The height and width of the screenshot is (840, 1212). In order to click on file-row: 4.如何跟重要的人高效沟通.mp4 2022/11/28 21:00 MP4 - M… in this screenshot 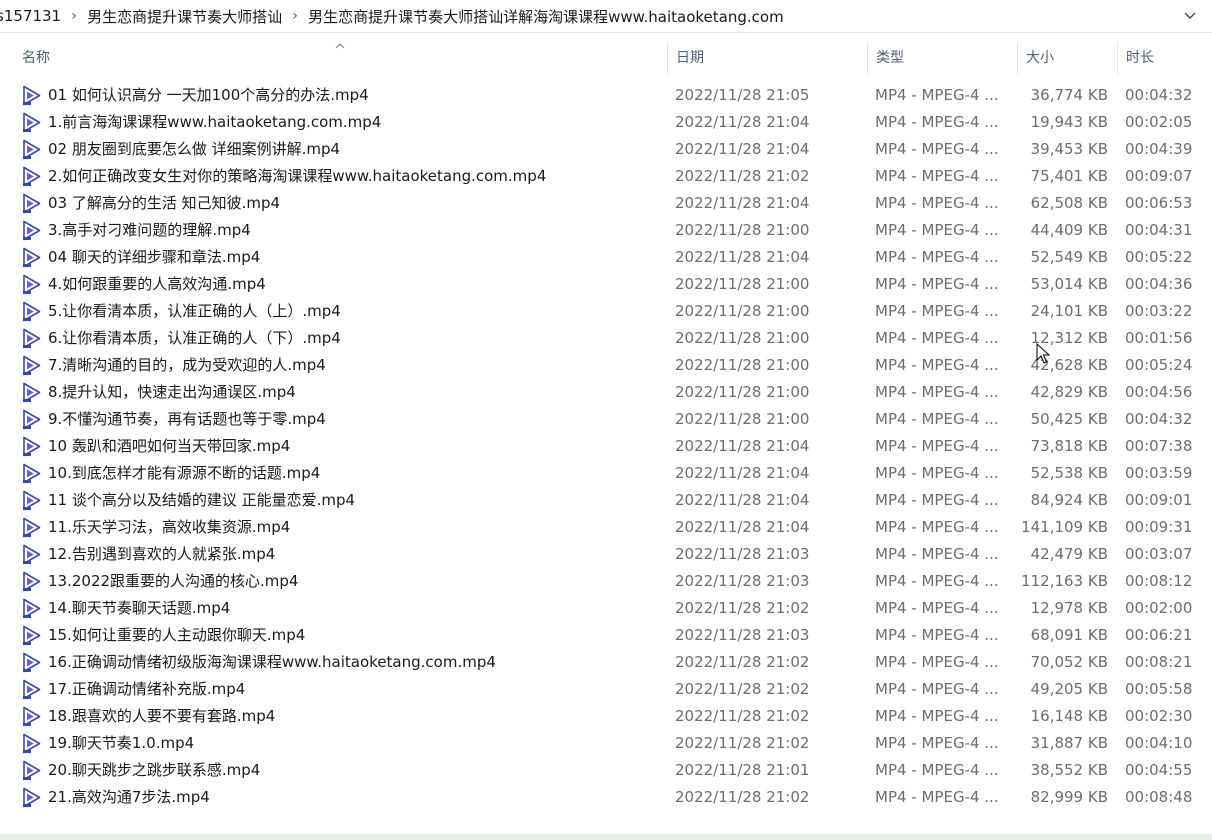, I will do `click(606, 284)`.